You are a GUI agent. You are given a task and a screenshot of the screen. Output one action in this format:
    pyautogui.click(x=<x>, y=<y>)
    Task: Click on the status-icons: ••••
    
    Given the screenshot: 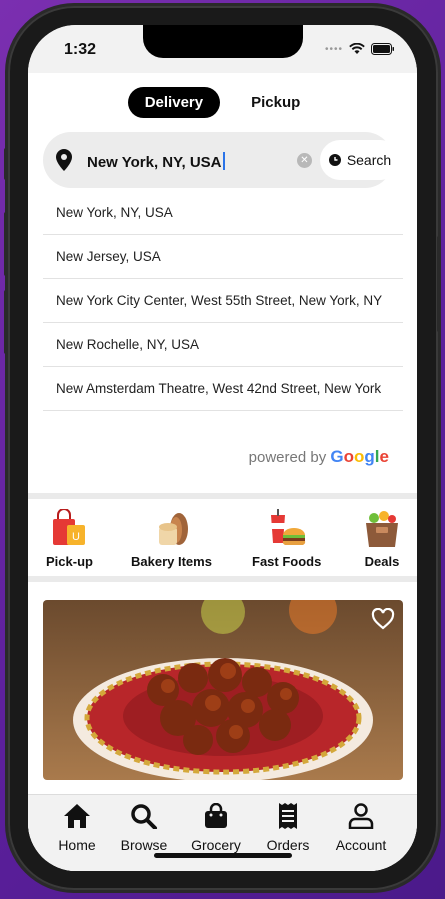 What is the action you would take?
    pyautogui.click(x=360, y=49)
    